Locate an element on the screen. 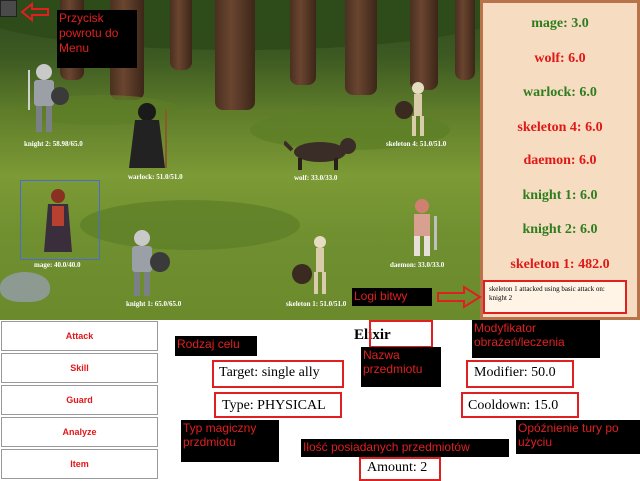 This screenshot has width=640, height=481. mage-sprite is located at coordinates (58, 221).